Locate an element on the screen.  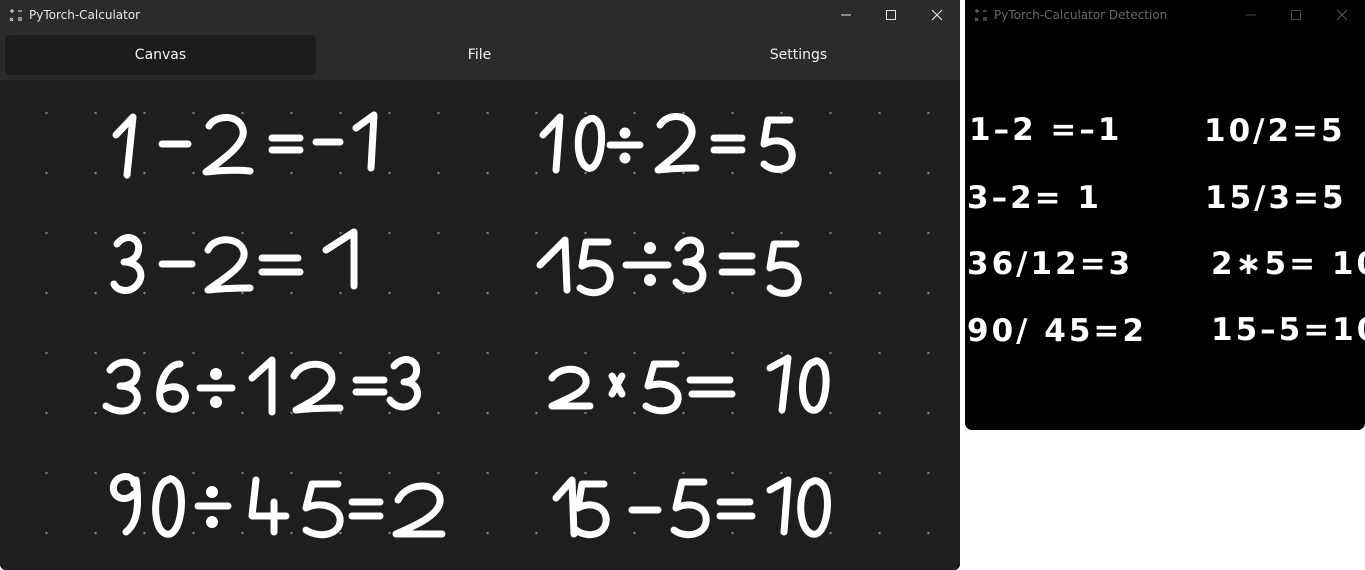
detection-result: 15/3=5 is located at coordinates (1276, 198).